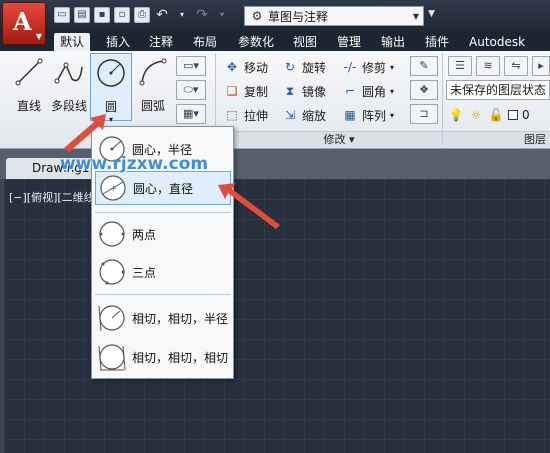  What do you see at coordinates (62, 15) in the screenshot?
I see `new-icon: ▭` at bounding box center [62, 15].